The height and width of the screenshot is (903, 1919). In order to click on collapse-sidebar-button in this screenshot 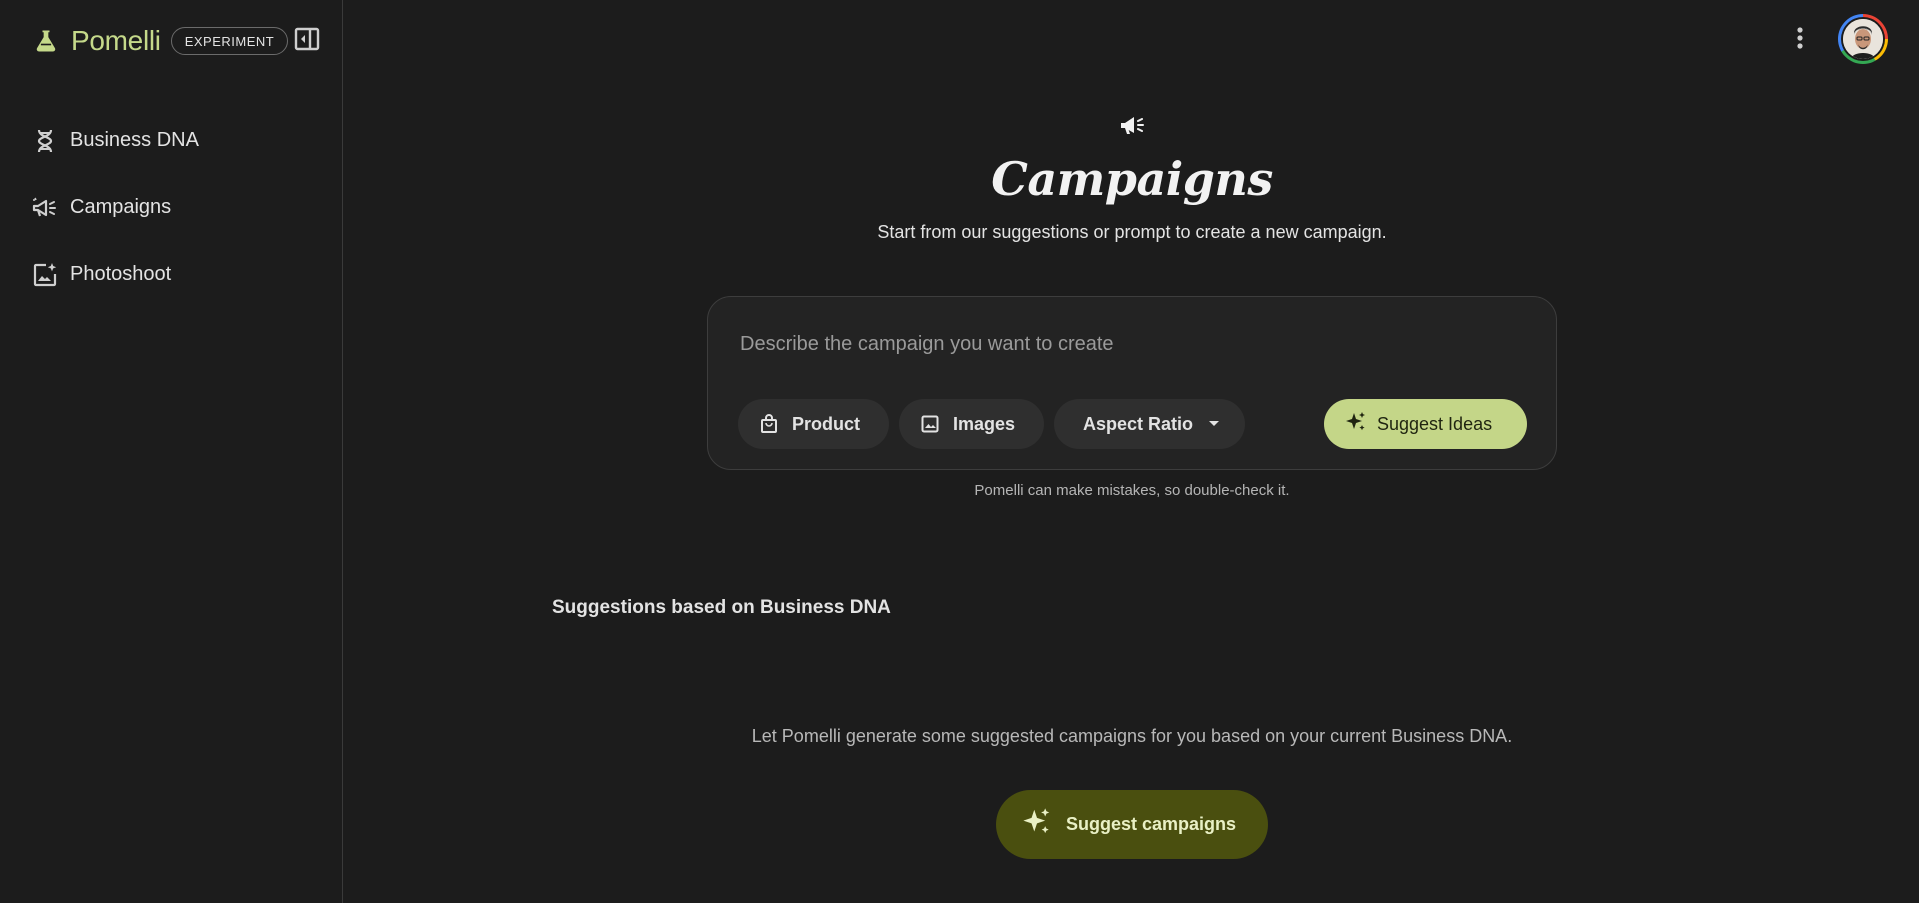, I will do `click(307, 41)`.